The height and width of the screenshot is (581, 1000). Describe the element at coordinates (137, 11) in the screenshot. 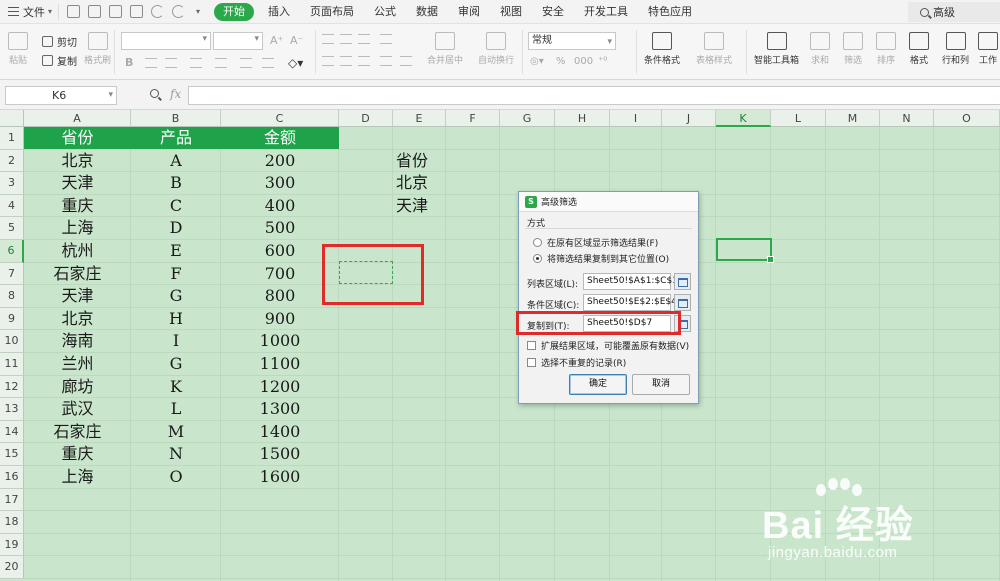

I see `print-preview-icon` at that location.